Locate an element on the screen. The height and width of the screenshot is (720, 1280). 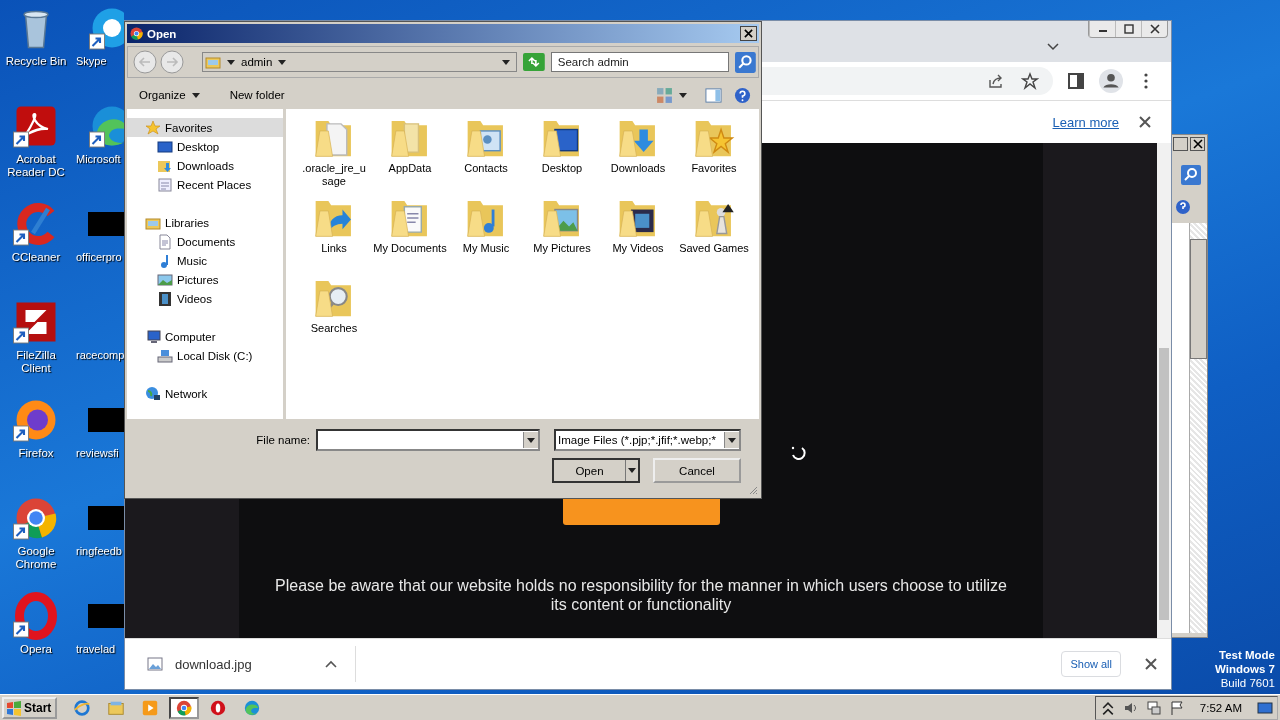
icon-label: FileZilla Client is located at coordinates (36, 362).